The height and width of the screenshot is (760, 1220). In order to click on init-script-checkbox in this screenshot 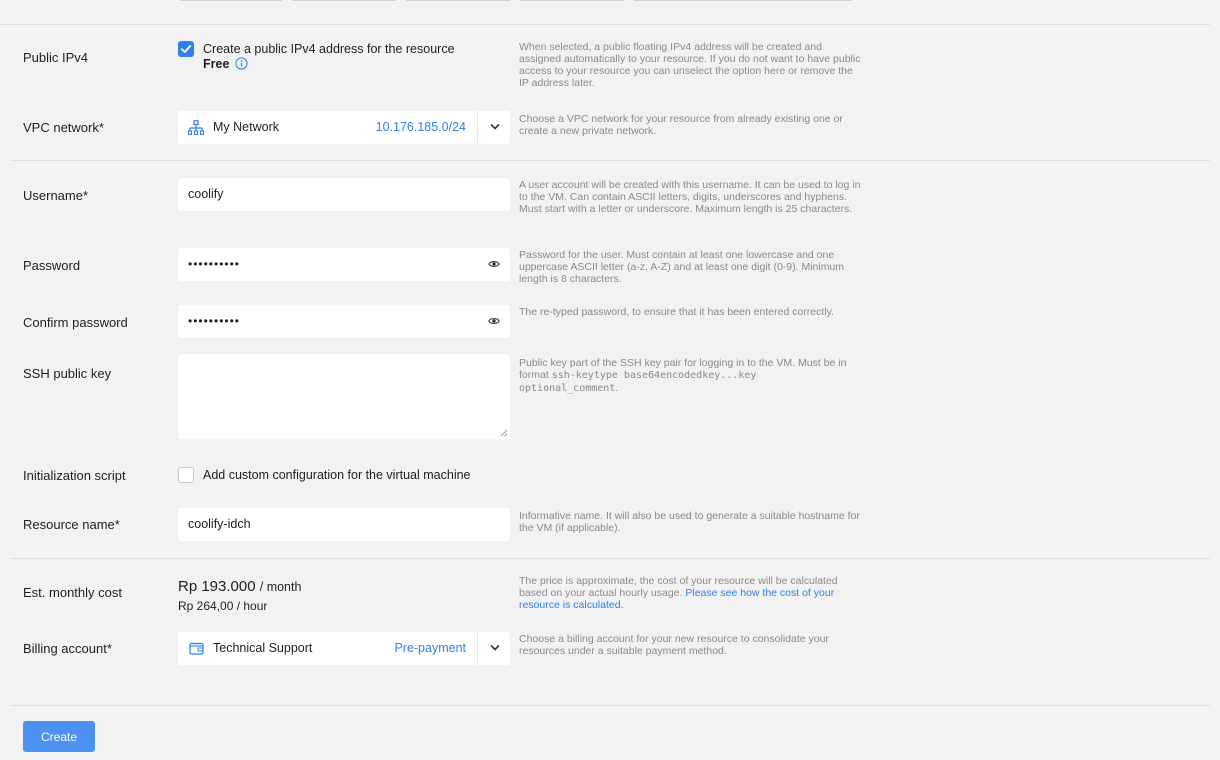, I will do `click(186, 475)`.